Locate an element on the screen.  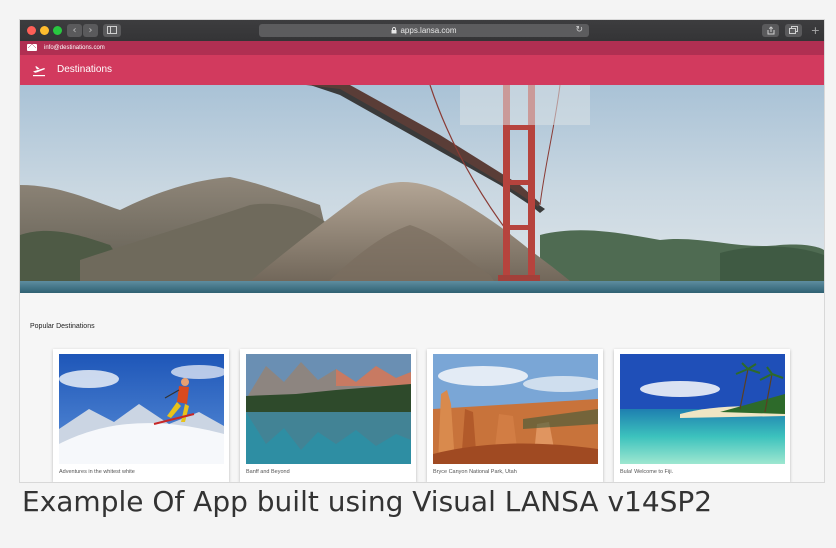
tabs-icon is located at coordinates (793, 30).